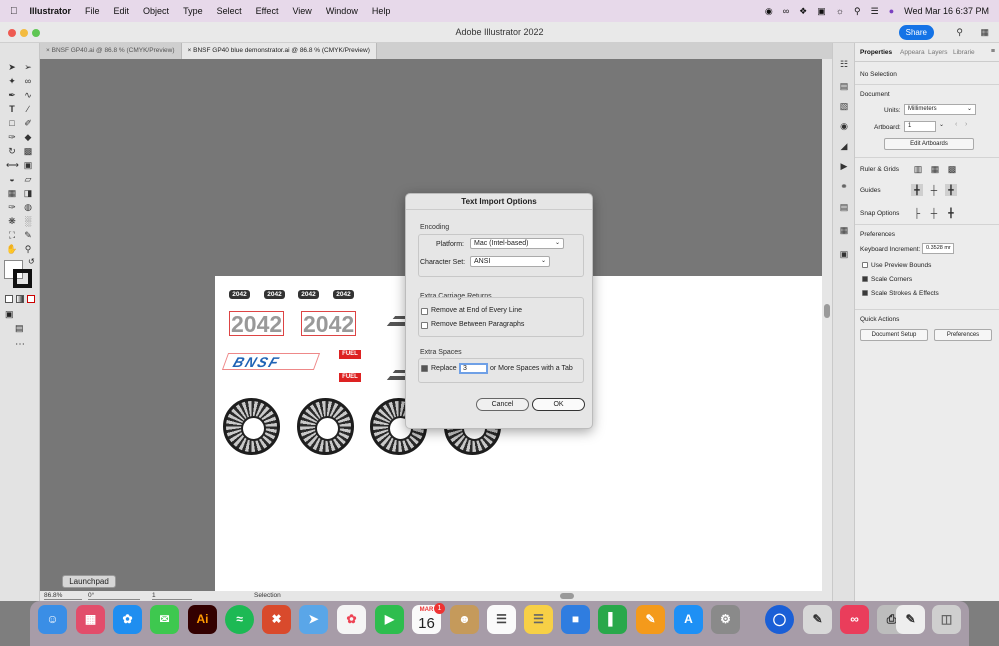 Image resolution: width=999 pixels, height=646 pixels. Describe the element at coordinates (271, 361) in the screenshot. I see `bnsf-logo: BNSF` at that location.